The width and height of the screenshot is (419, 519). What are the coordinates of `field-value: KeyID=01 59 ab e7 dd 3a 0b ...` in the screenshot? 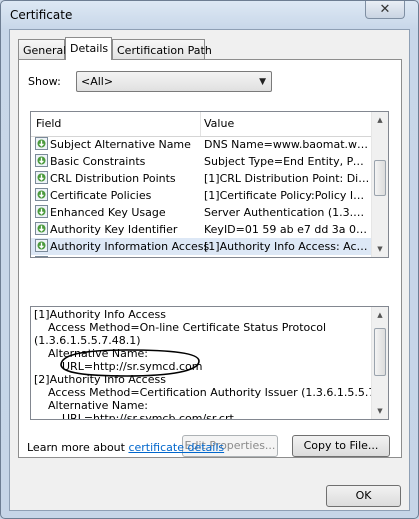 It's located at (287, 229).